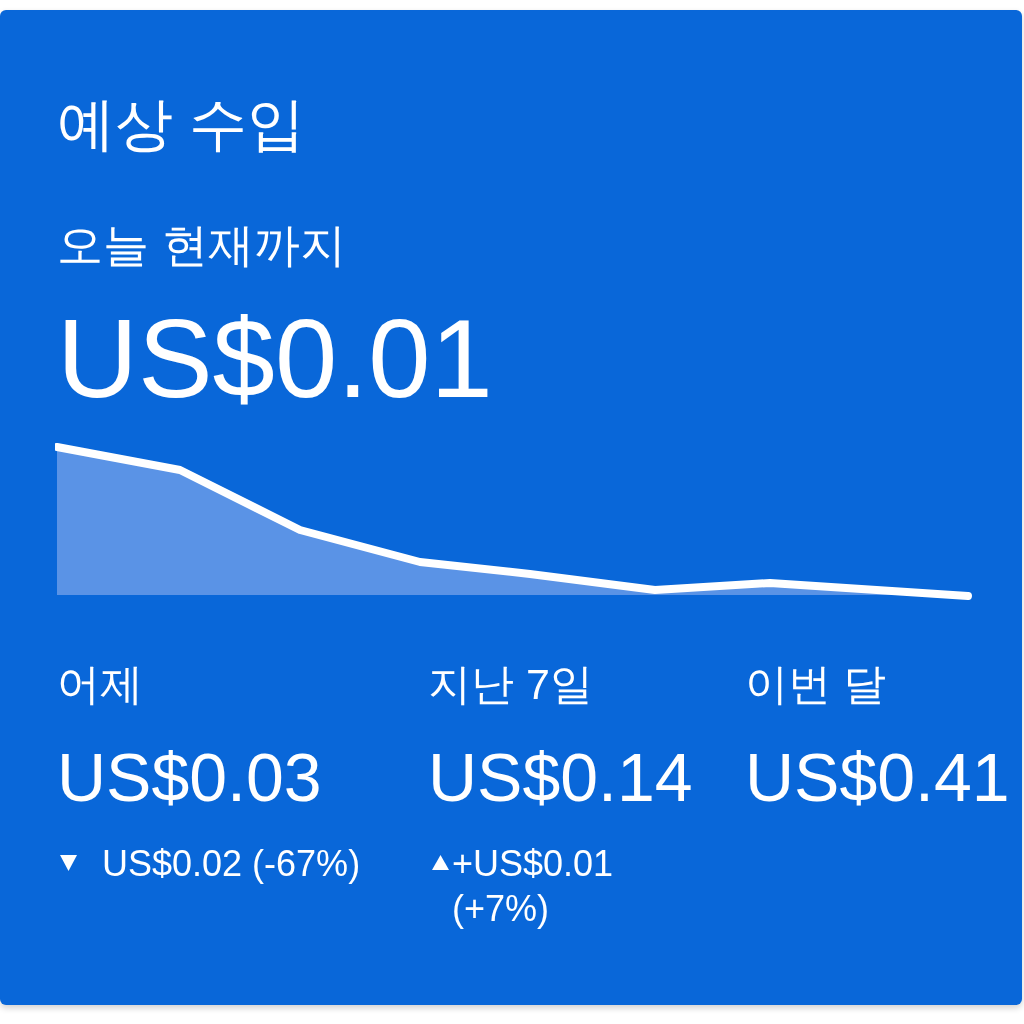 The image size is (1024, 1024). Describe the element at coordinates (877, 777) in the screenshot. I see `period-amount: US$0.41` at that location.